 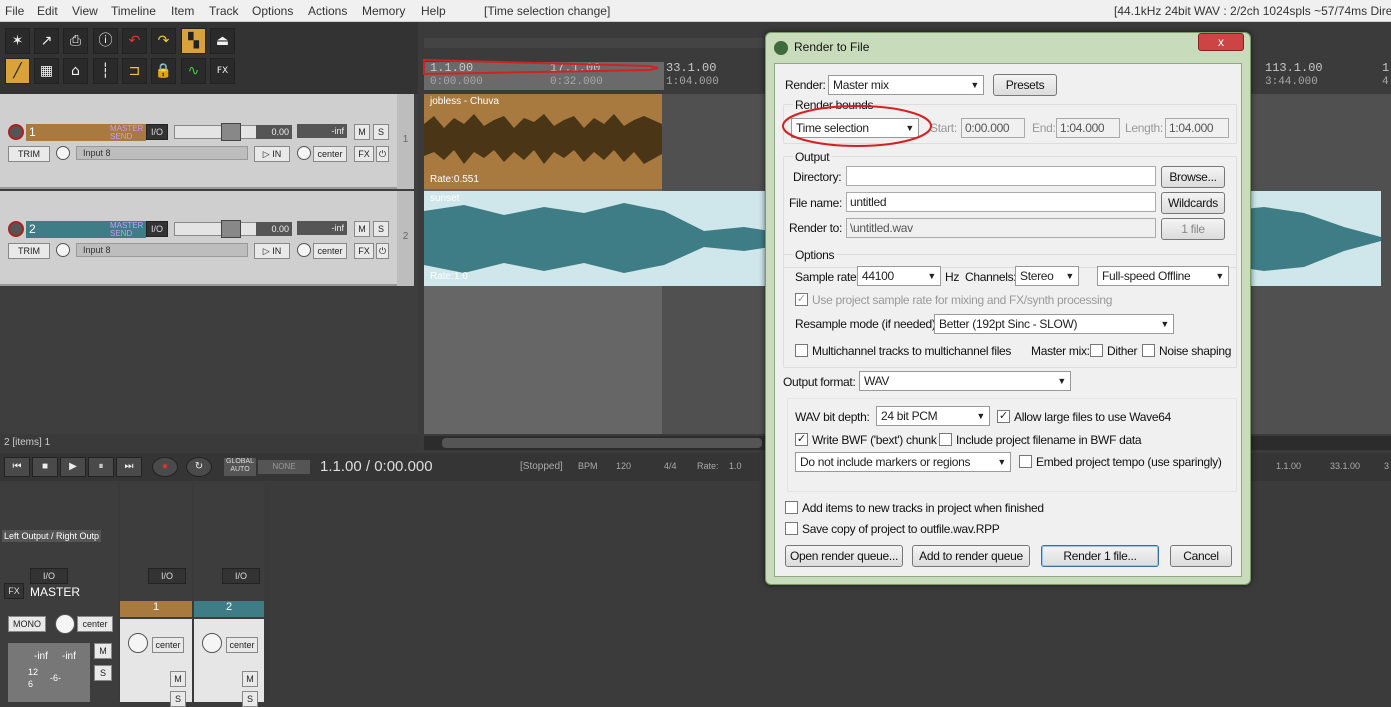 What do you see at coordinates (75, 71) in the screenshot?
I see `ripple-icon: ⌂` at bounding box center [75, 71].